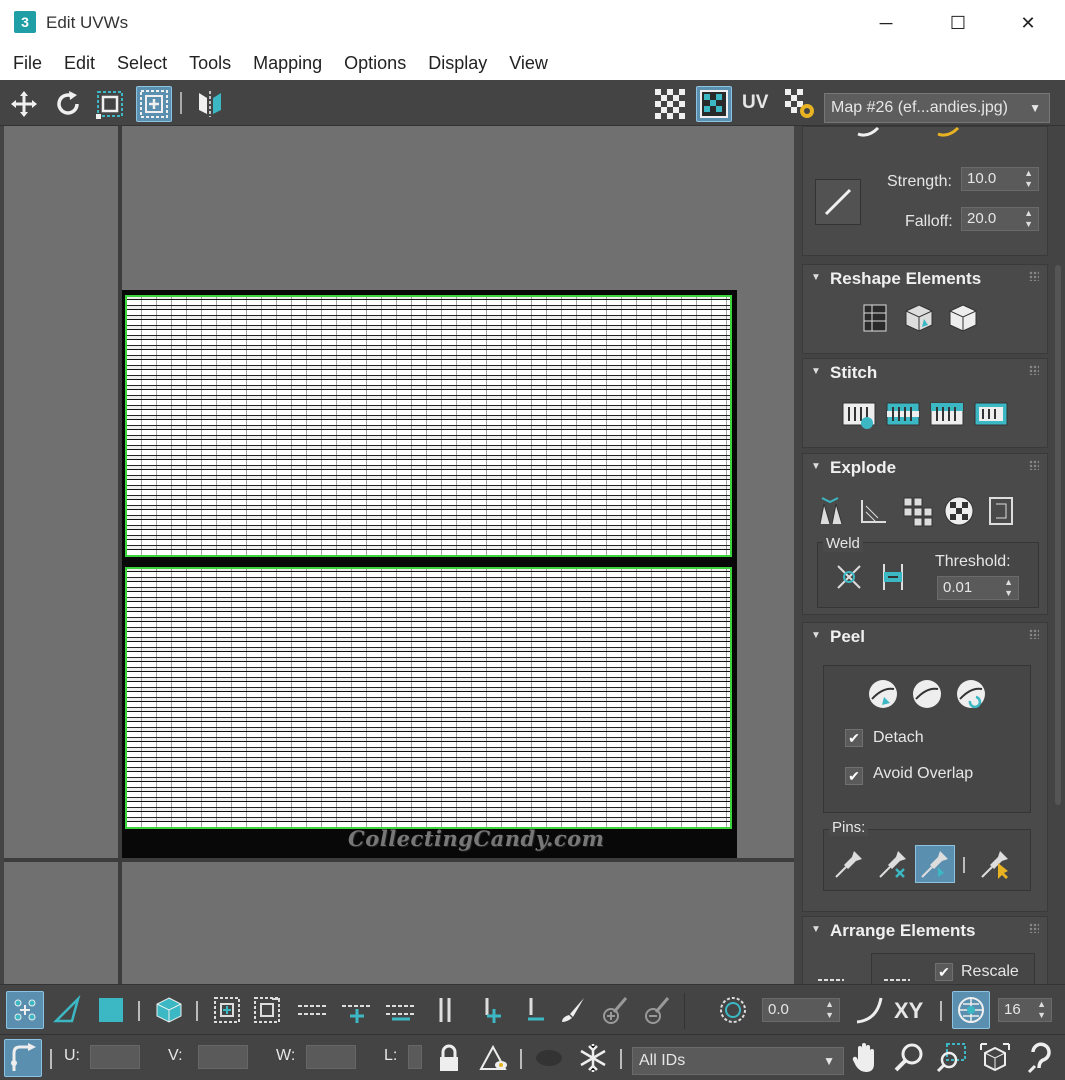 This screenshot has height=1080, width=1065. I want to click on paint-shrink-icon, so click(657, 1010).